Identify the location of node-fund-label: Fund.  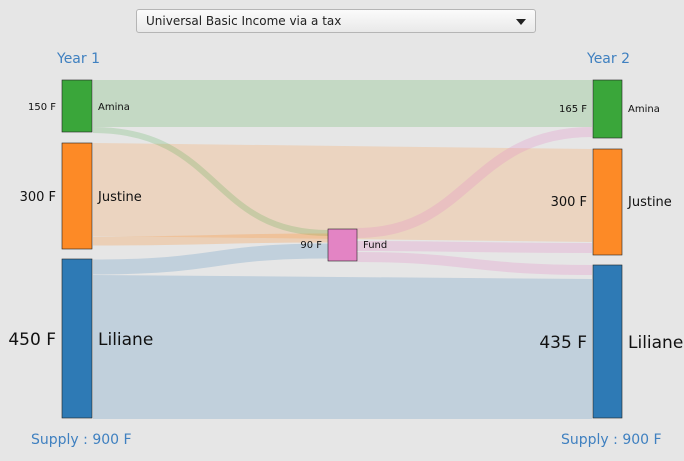
(375, 245).